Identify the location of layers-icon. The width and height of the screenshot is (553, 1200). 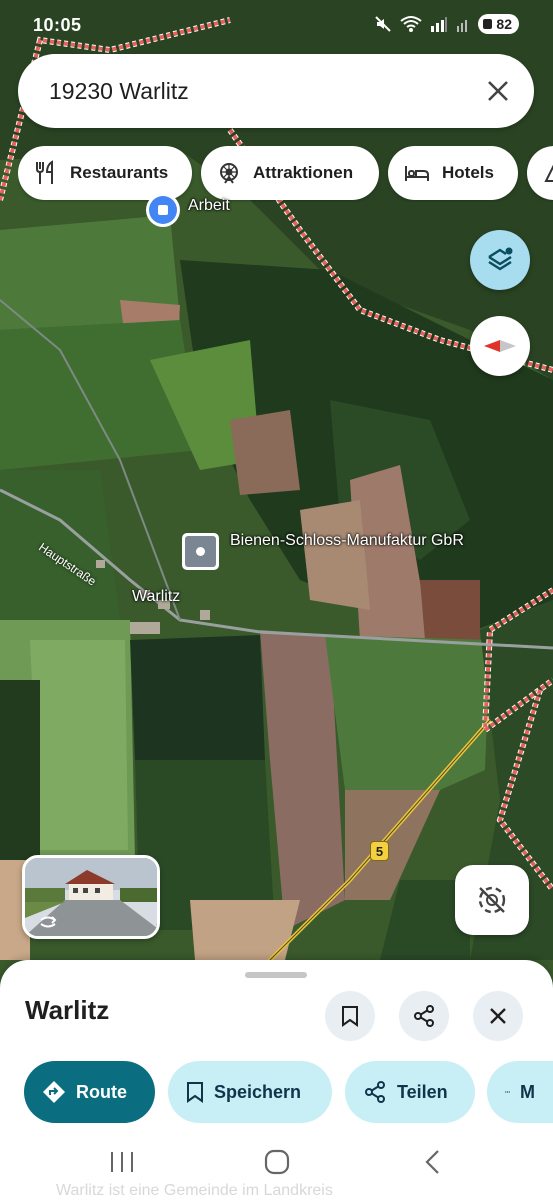
(500, 259).